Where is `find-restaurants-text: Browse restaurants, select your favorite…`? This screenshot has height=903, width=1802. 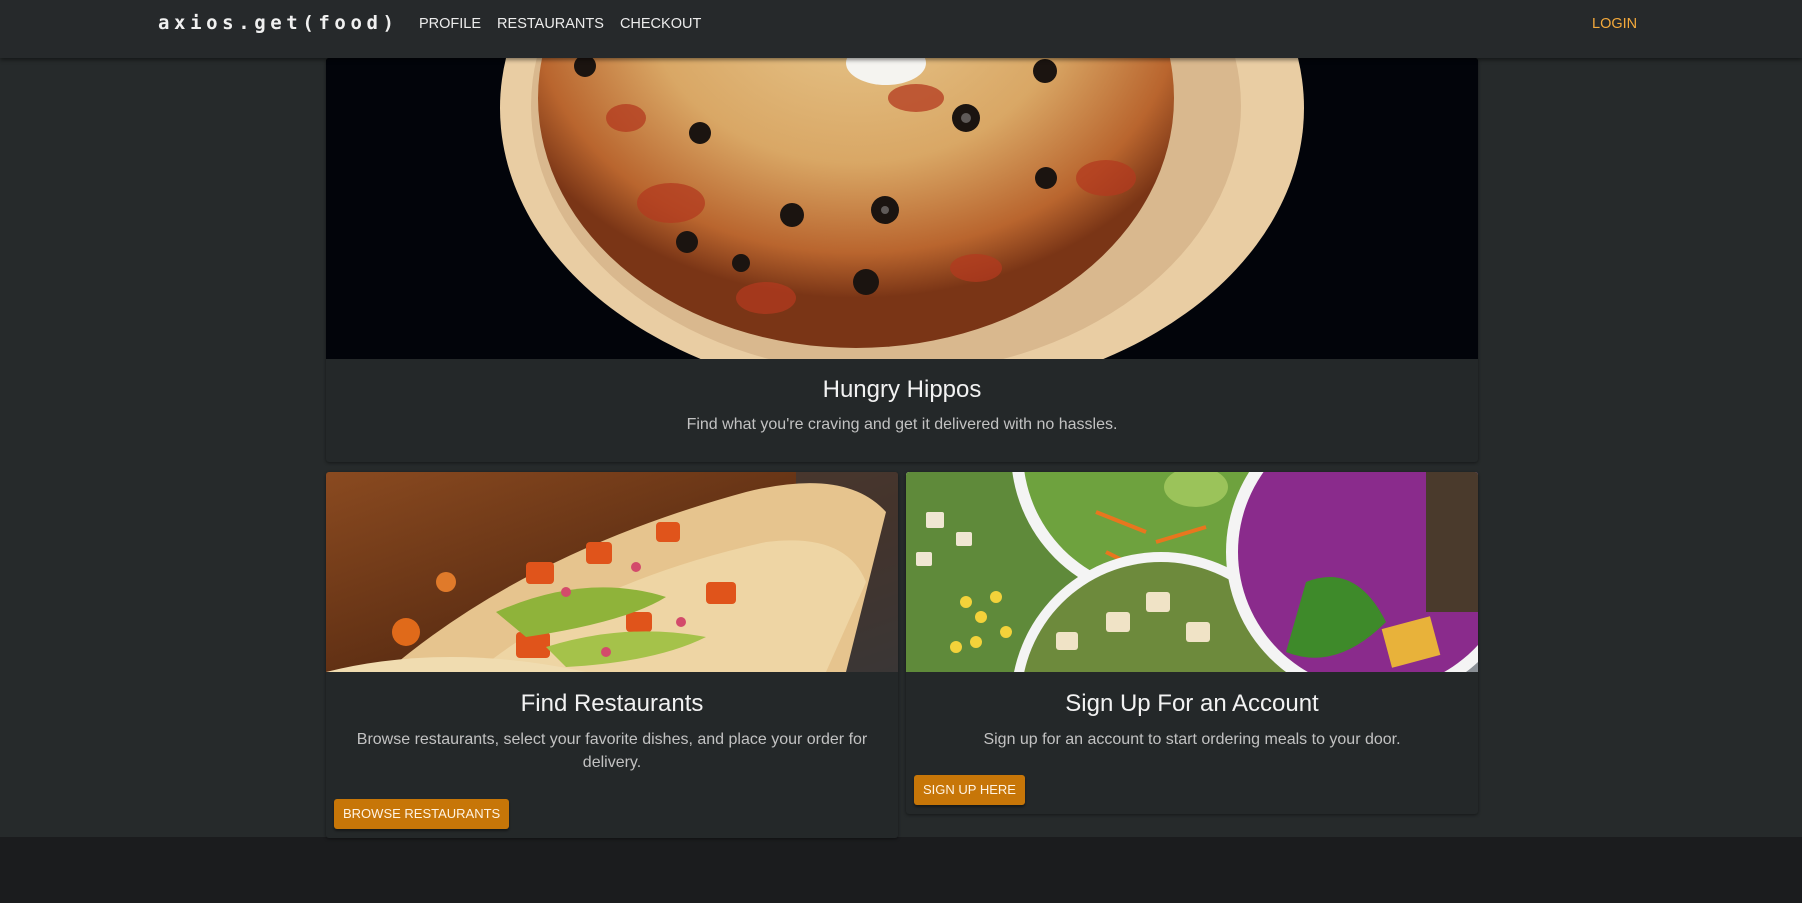 find-restaurants-text: Browse restaurants, select your favorite… is located at coordinates (612, 751).